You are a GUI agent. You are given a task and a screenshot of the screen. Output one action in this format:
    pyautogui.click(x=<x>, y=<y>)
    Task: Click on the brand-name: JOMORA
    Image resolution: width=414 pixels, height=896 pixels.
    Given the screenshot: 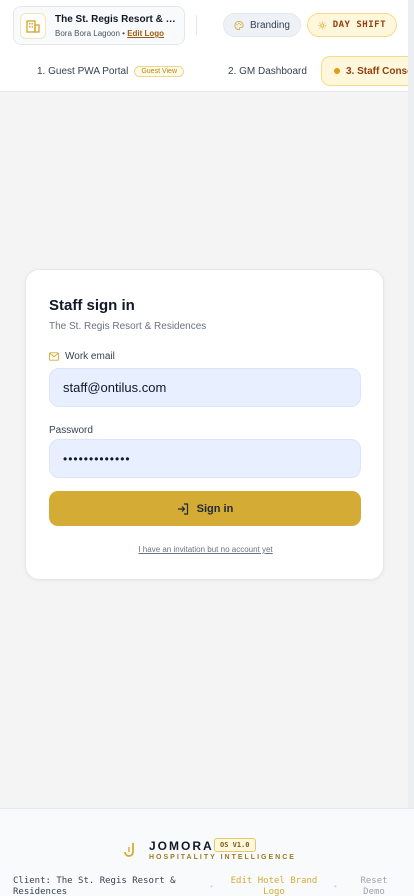 What is the action you would take?
    pyautogui.click(x=181, y=846)
    